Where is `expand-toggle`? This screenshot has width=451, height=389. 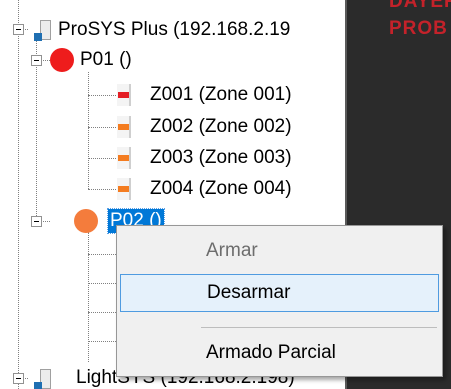
expand-toggle is located at coordinates (18, 378).